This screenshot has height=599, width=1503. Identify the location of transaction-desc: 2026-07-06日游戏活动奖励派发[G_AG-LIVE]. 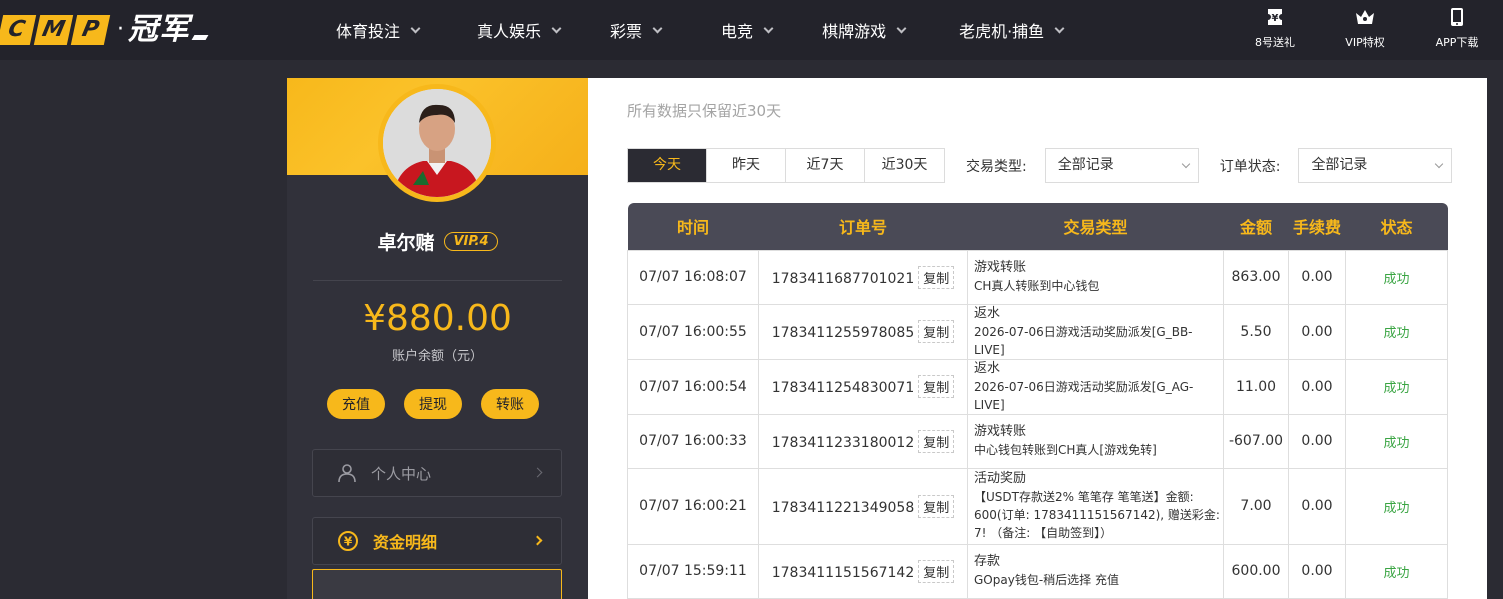
(1084, 395).